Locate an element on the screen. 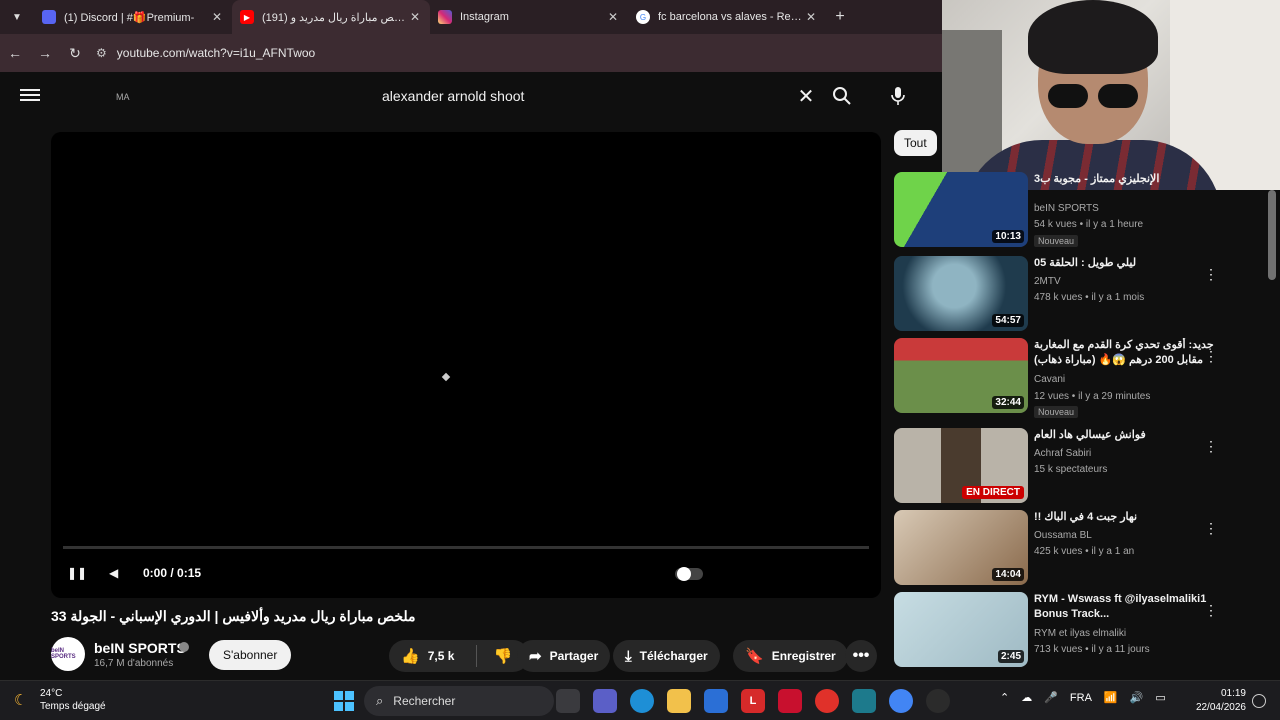 The height and width of the screenshot is (720, 1280). channel-avatar: beIN SPORTS is located at coordinates (68, 654).